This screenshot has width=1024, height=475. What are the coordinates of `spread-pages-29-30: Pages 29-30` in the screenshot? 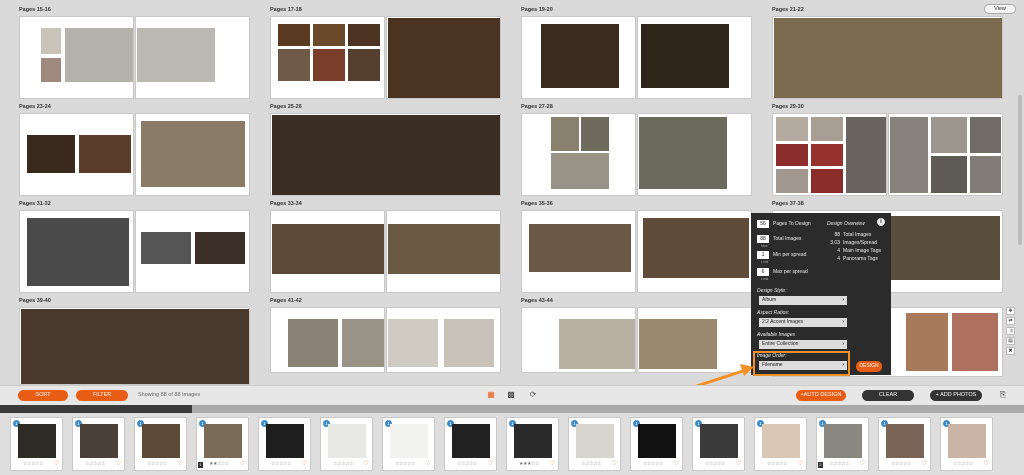 It's located at (887, 150).